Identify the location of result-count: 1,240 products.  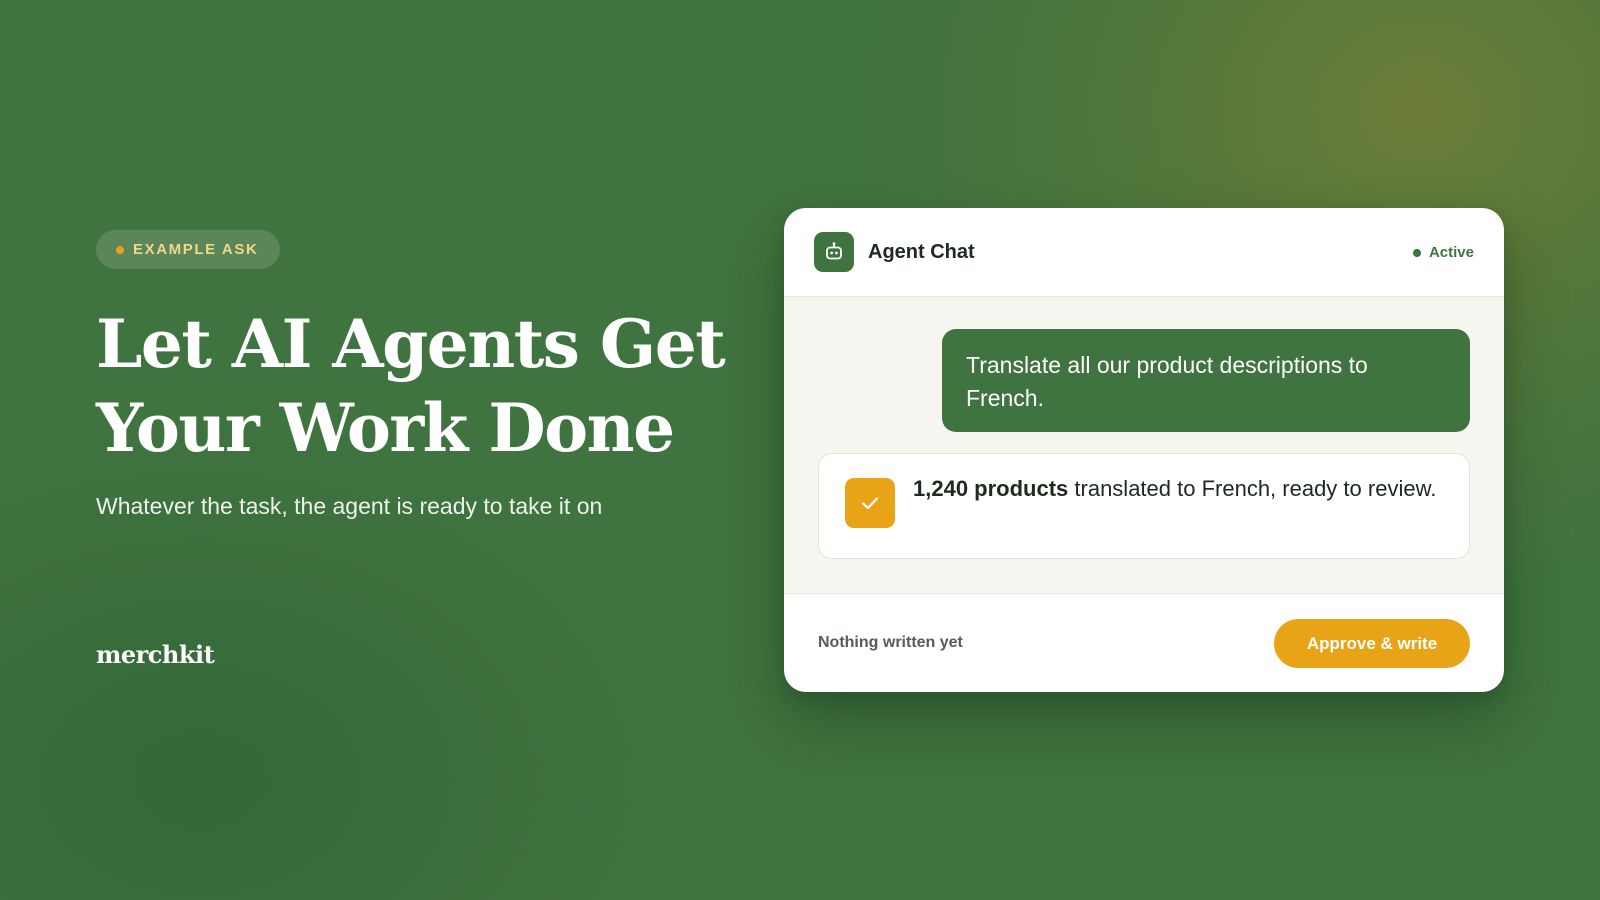
(991, 488).